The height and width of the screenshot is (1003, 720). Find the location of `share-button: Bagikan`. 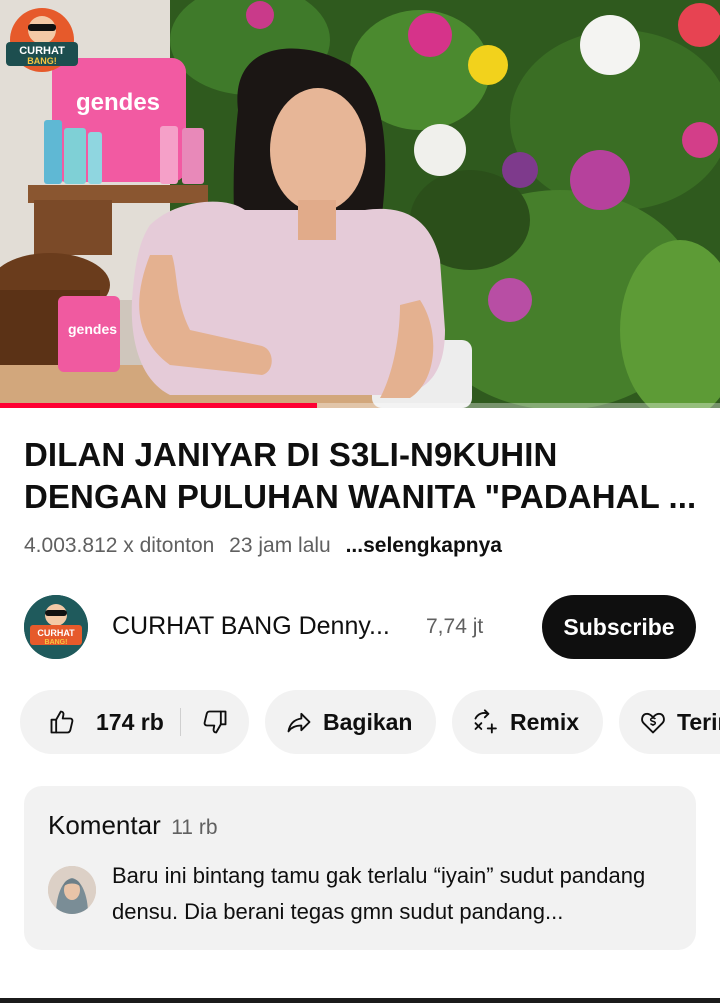

share-button: Bagikan is located at coordinates (350, 722).